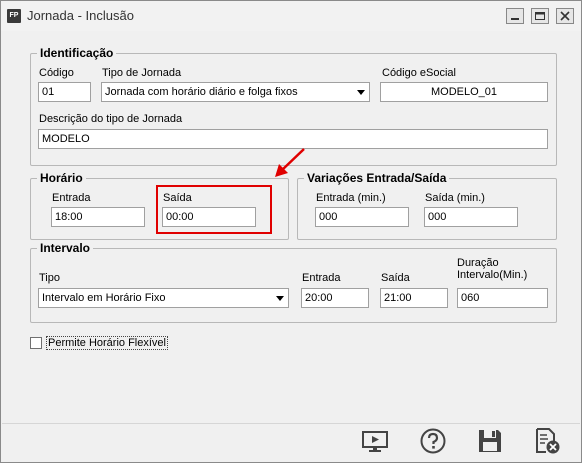  Describe the element at coordinates (71, 198) in the screenshot. I see `horario-entrada-label: Entrada` at that location.